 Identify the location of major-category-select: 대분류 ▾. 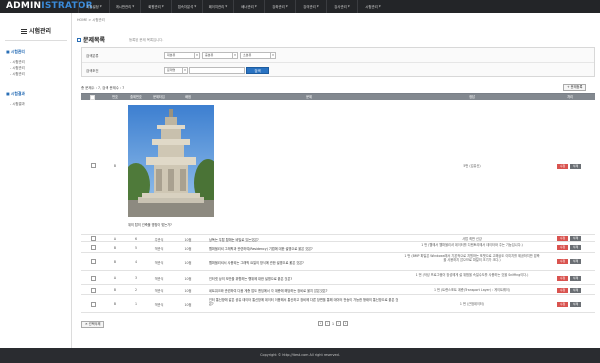
(182, 55).